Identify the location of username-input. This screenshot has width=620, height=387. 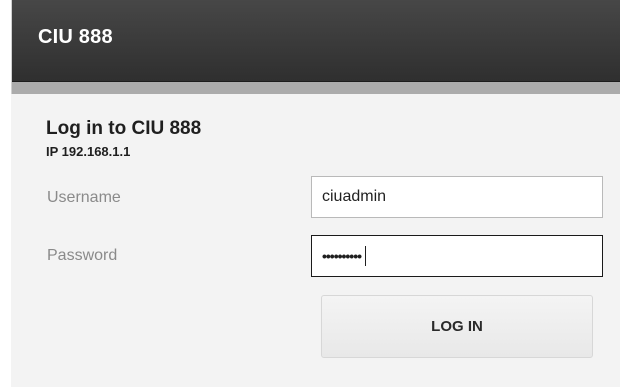
(457, 197).